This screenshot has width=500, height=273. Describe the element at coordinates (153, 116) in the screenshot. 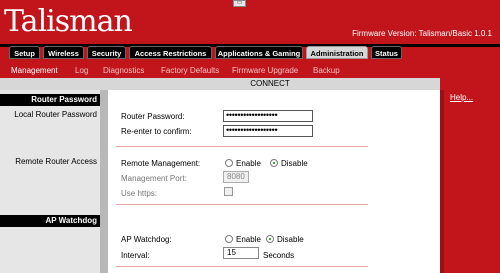

I see `router-password-label: Router Password:` at that location.